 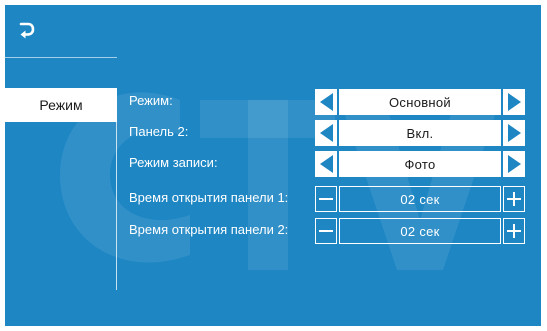 I want to click on setting-row-record-mode: Режим записи: Фото, so click(x=329, y=164).